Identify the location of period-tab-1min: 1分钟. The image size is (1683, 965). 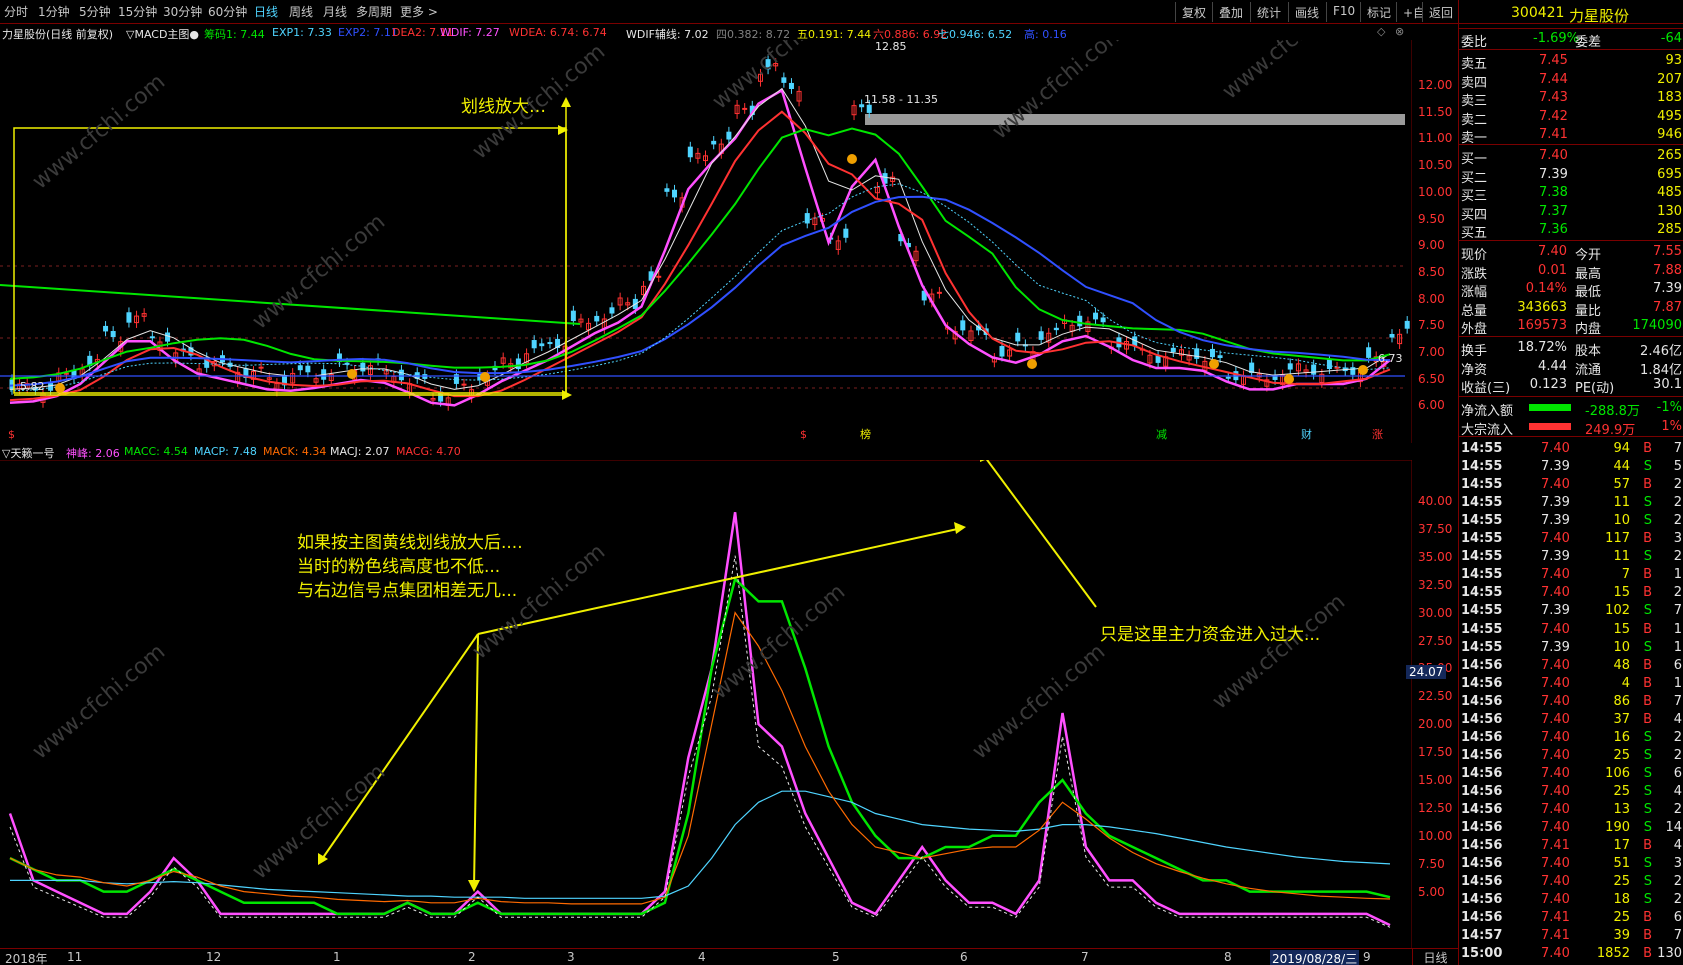
(54, 11).